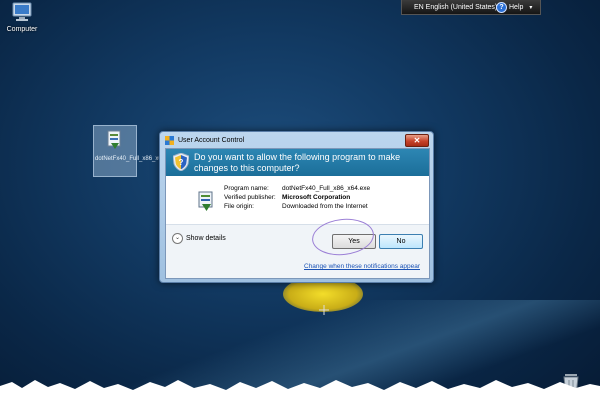 The width and height of the screenshot is (600, 409). I want to click on dialog-title: User Account Control, so click(211, 140).